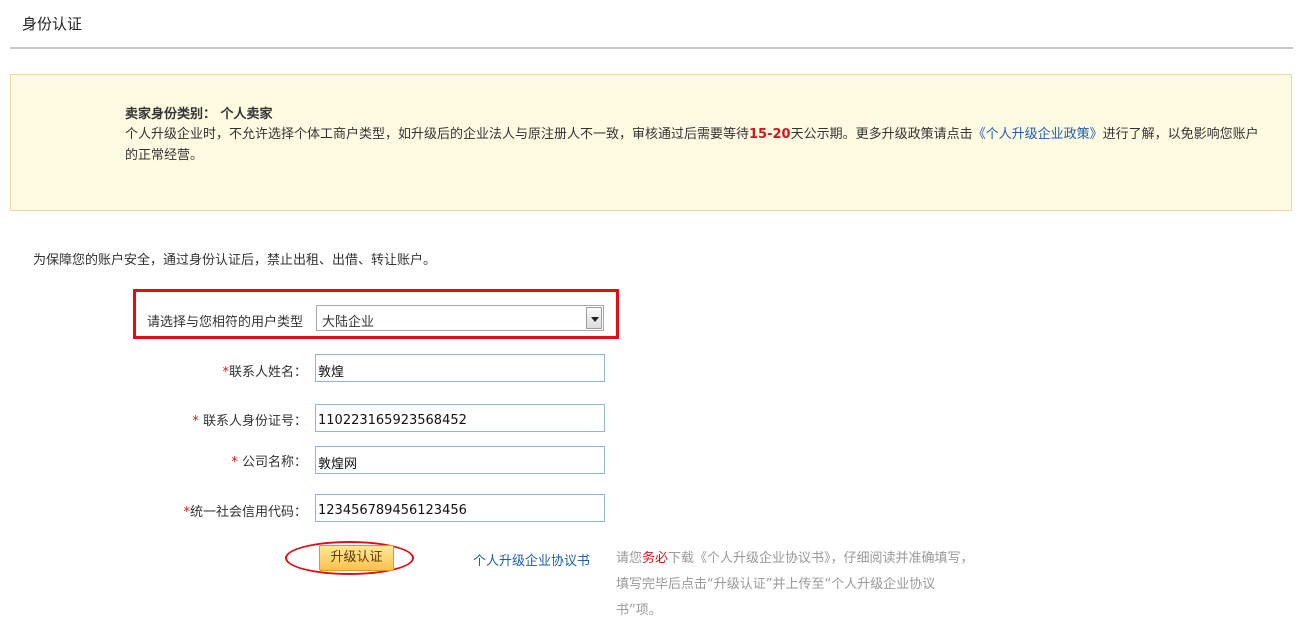 Image resolution: width=1311 pixels, height=631 pixels. What do you see at coordinates (460, 508) in the screenshot?
I see `credit-code-input` at bounding box center [460, 508].